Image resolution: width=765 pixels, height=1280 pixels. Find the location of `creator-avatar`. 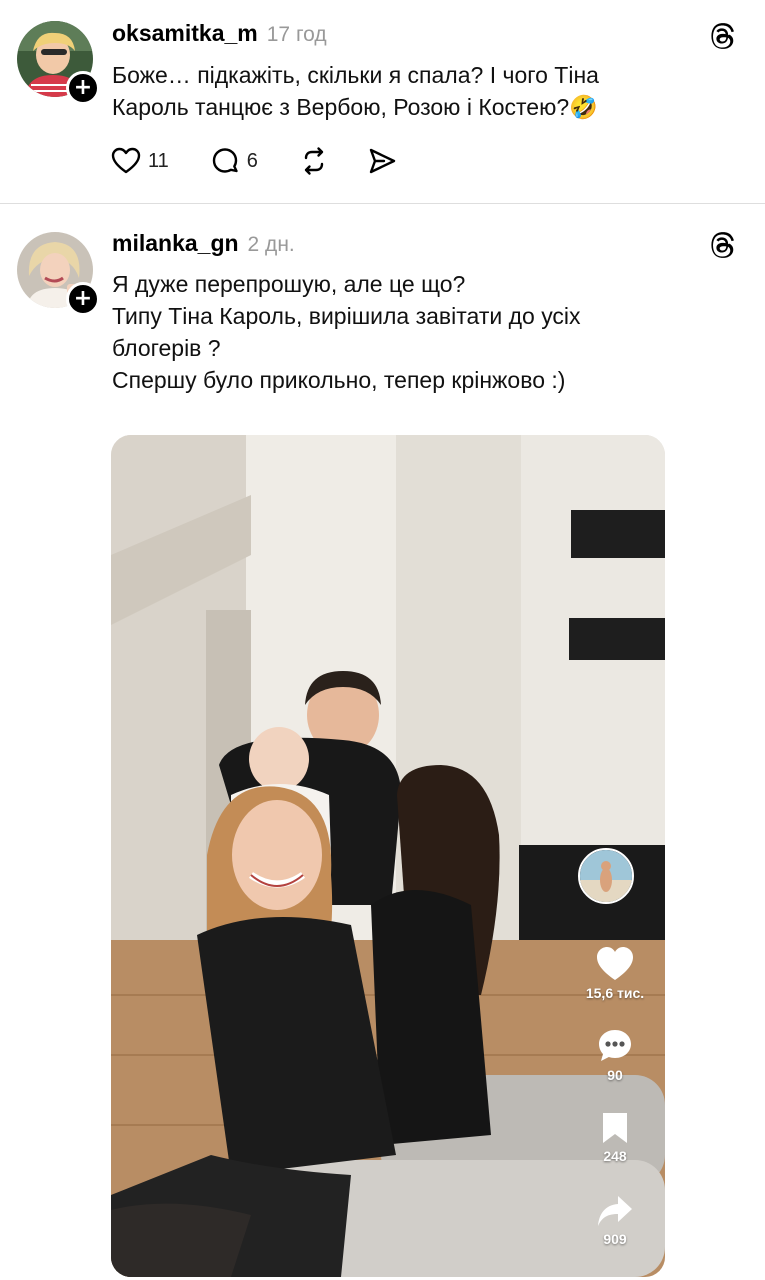

creator-avatar is located at coordinates (606, 876).